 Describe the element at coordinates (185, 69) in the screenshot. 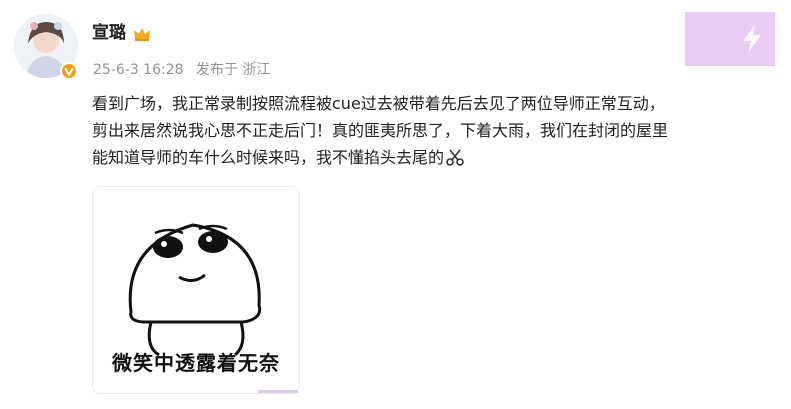

I see `post-meta: 25-6-3 16:28 发布于 浙江` at that location.